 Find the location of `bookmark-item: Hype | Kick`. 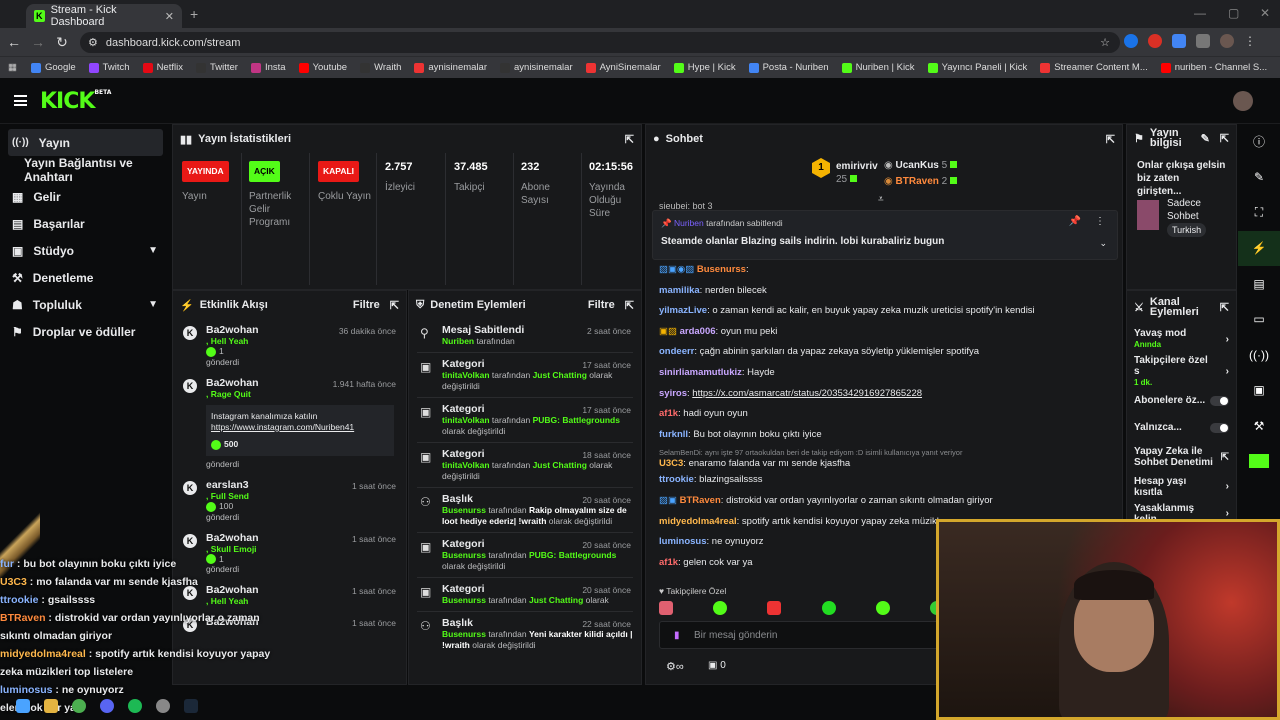

bookmark-item: Hype | Kick is located at coordinates (704, 67).